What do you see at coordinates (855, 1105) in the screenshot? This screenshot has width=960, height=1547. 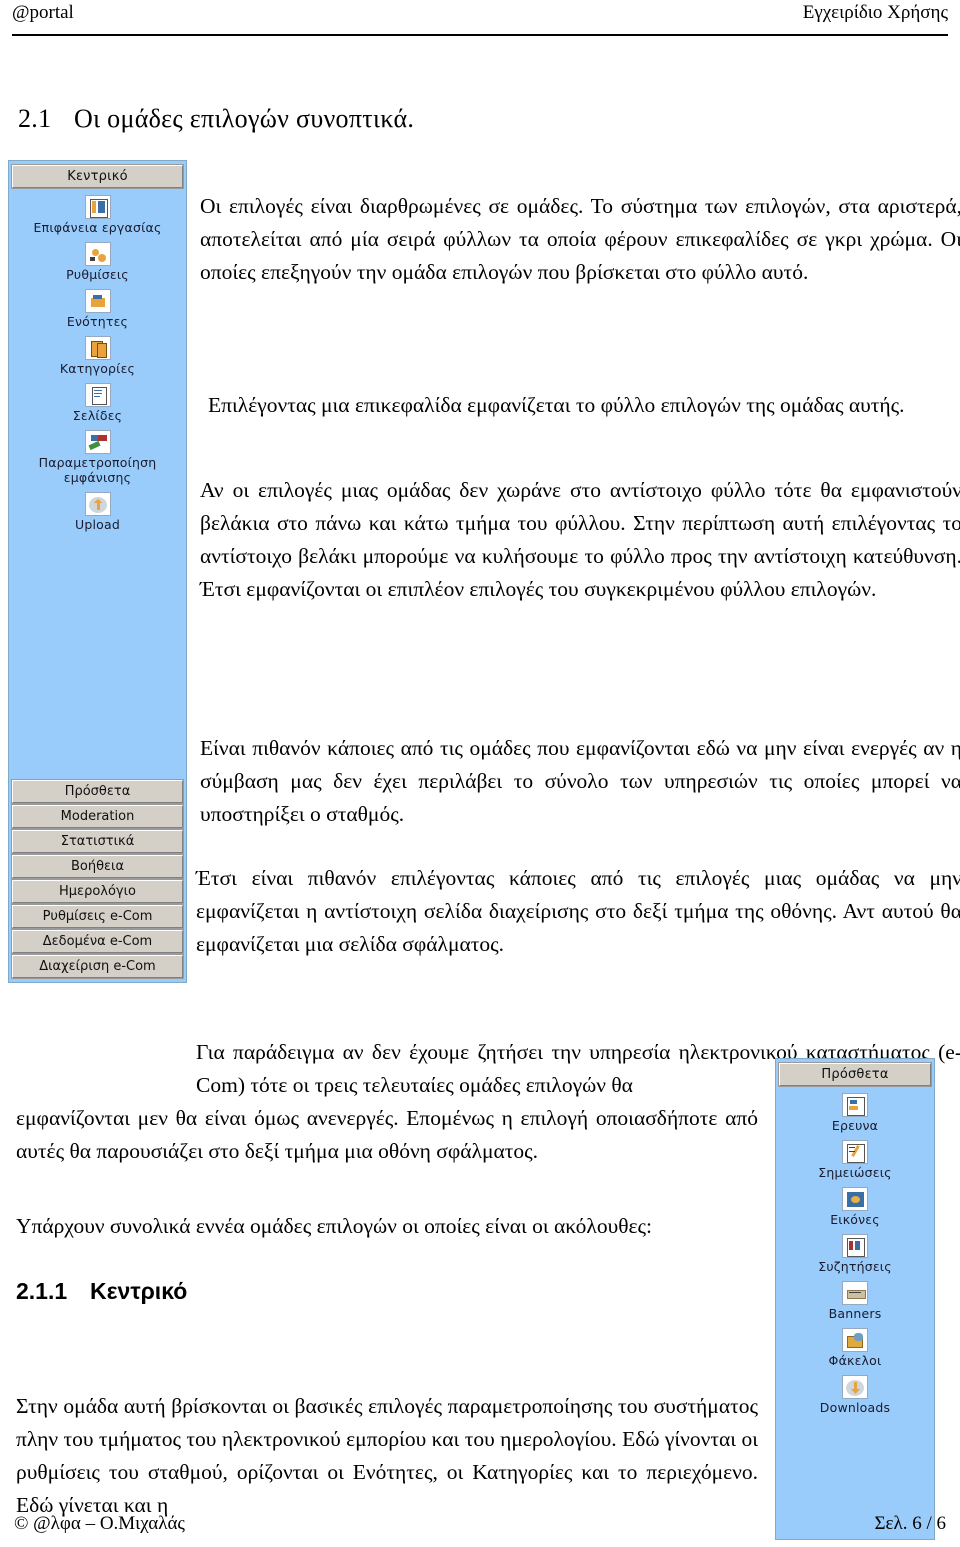 I see `survey-icon` at bounding box center [855, 1105].